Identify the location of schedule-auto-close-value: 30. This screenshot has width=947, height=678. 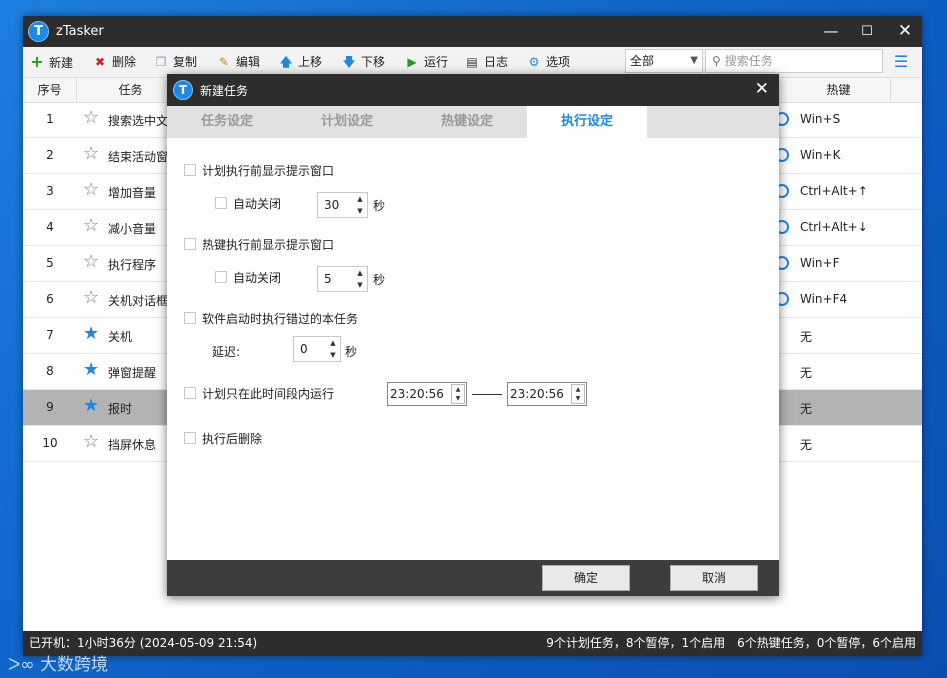
(332, 205).